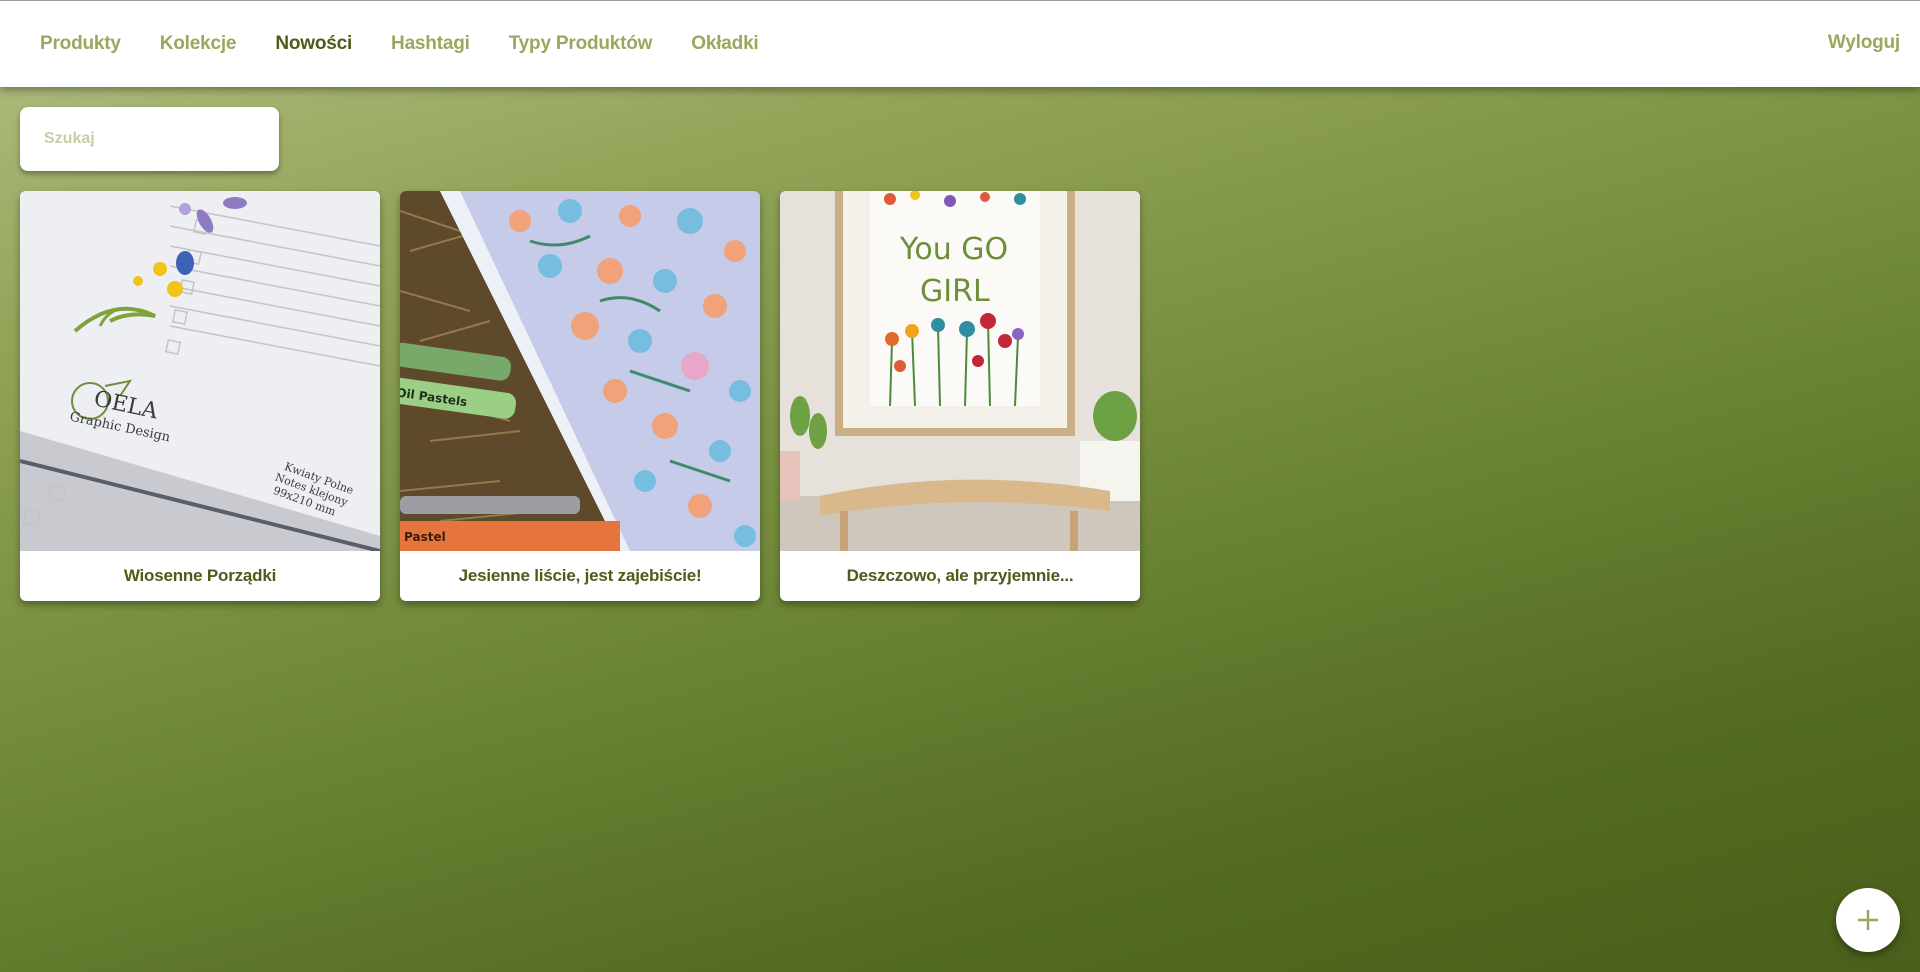  What do you see at coordinates (580, 575) in the screenshot?
I see `card-title: Jesienne liście, jest zajebiście!` at bounding box center [580, 575].